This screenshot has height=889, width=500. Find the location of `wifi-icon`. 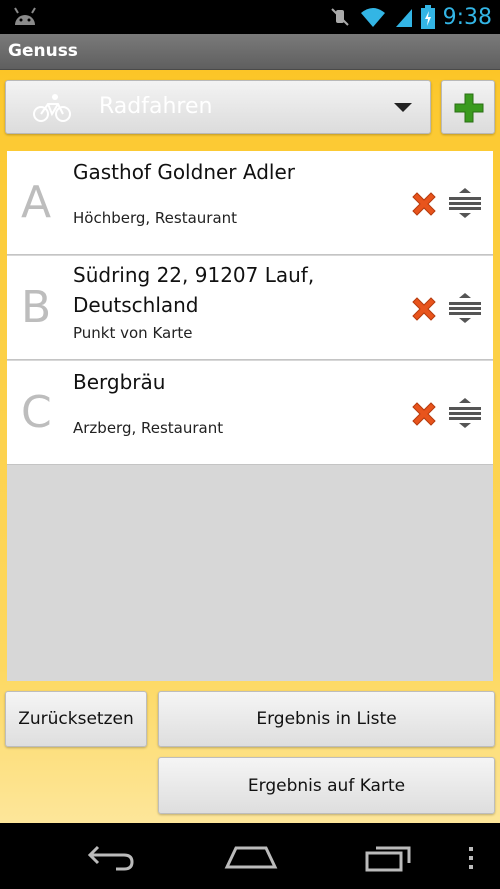

wifi-icon is located at coordinates (372, 17).